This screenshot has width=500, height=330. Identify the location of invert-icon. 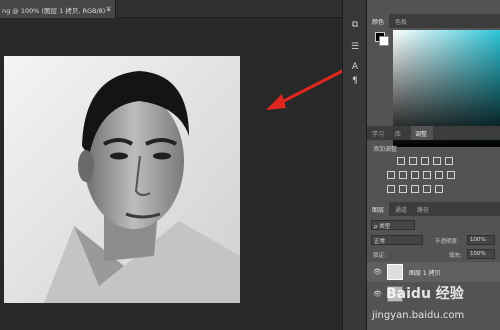
(391, 189).